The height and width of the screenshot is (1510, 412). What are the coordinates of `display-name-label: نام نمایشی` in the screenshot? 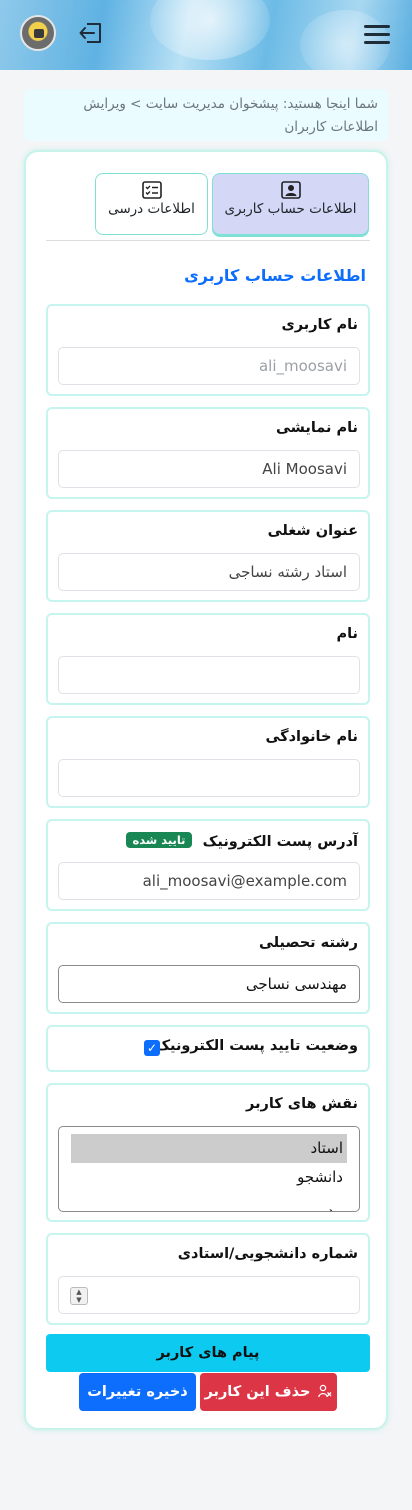 It's located at (316, 428).